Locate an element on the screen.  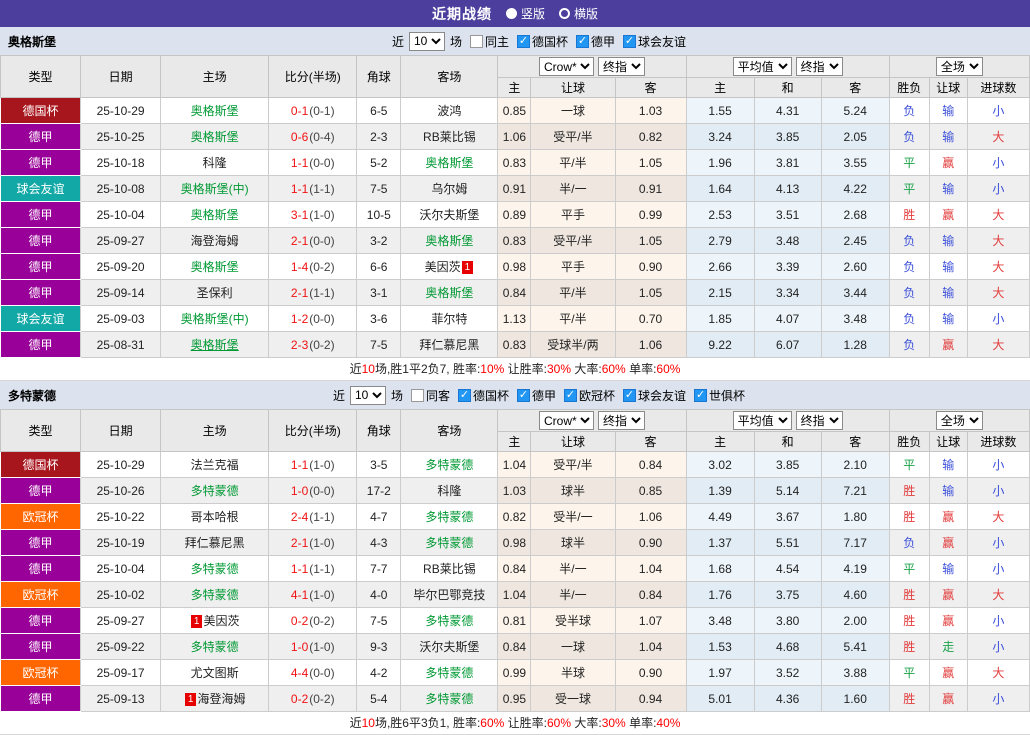
odds-group-header: Crow* 终指 is located at coordinates (592, 420).